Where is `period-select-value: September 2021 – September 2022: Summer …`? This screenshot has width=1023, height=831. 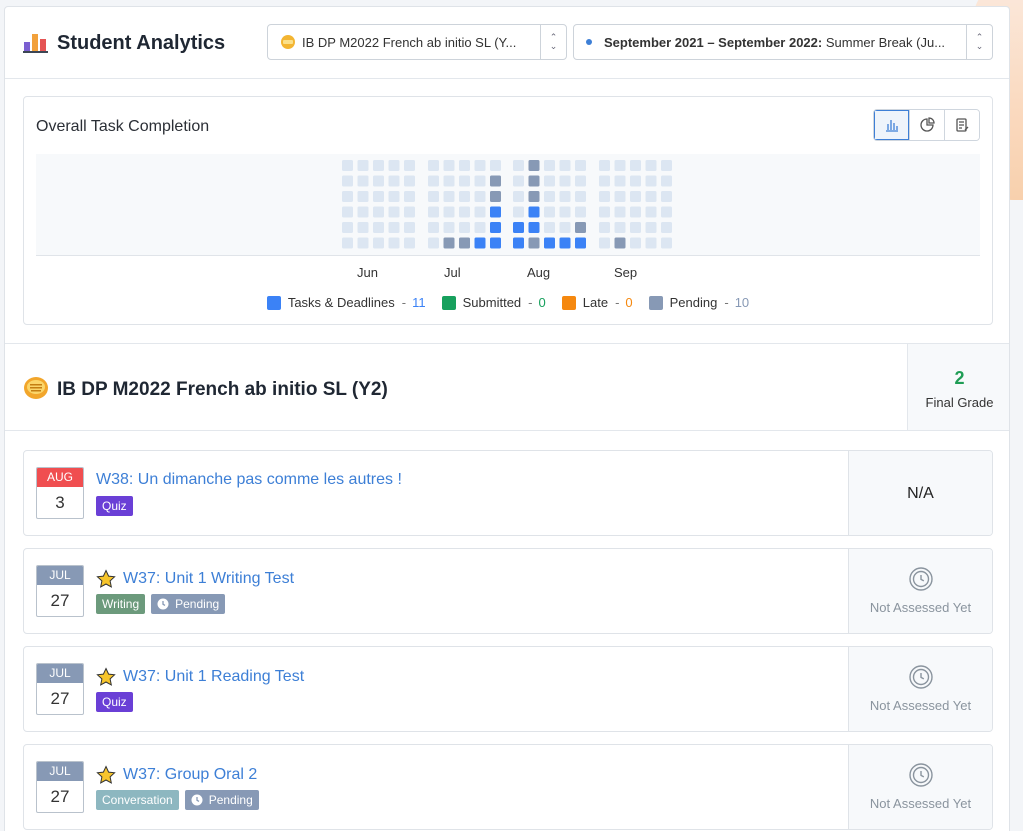 period-select-value: September 2021 – September 2022: Summer … is located at coordinates (775, 42).